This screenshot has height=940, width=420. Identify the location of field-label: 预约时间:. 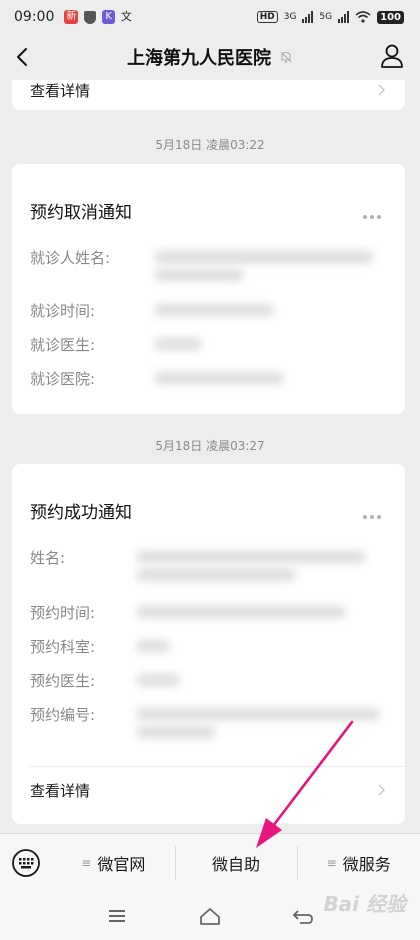
(63, 613).